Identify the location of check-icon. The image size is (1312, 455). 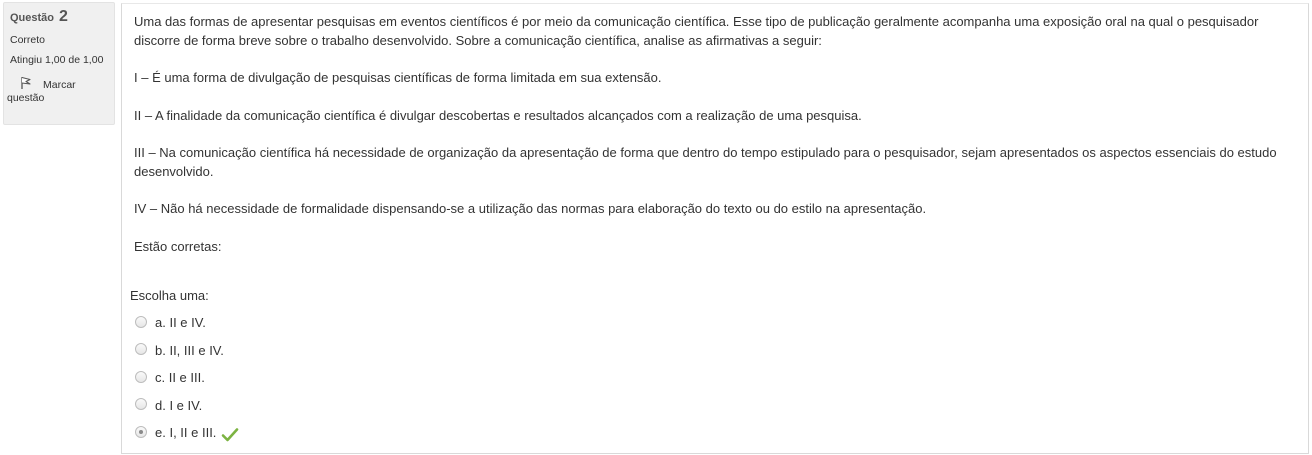
(230, 434).